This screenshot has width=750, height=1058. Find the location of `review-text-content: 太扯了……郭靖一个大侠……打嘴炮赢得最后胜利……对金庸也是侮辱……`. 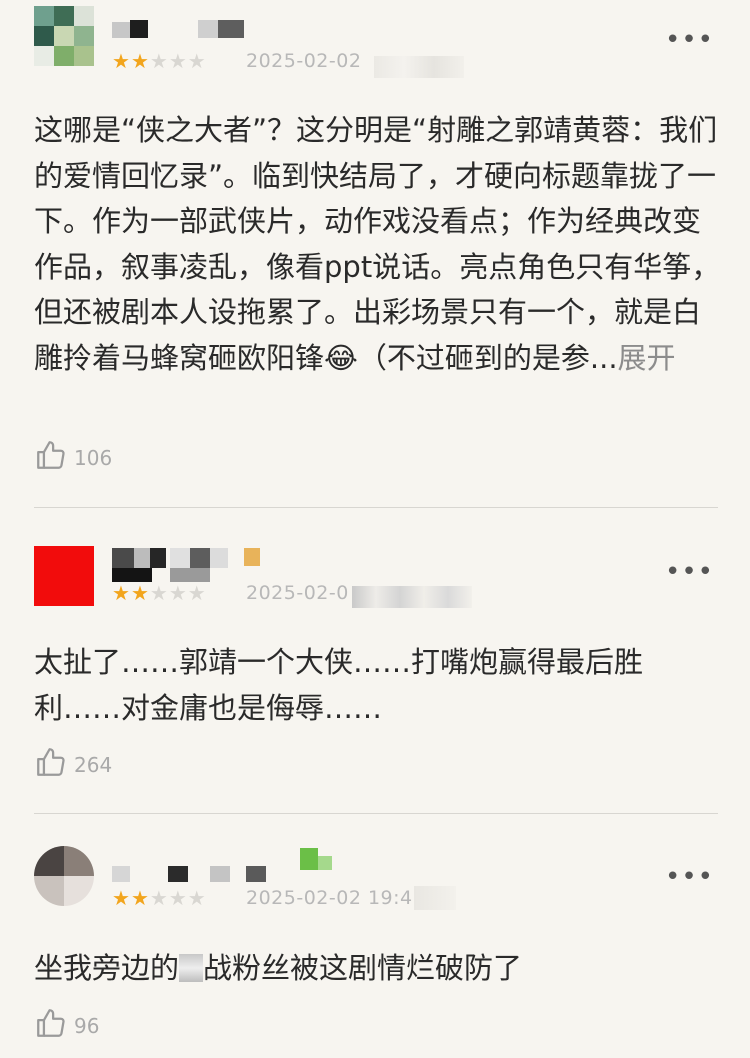

review-text-content: 太扯了……郭靖一个大侠……打嘴炮赢得最后胜利……对金庸也是侮辱…… is located at coordinates (339, 685).